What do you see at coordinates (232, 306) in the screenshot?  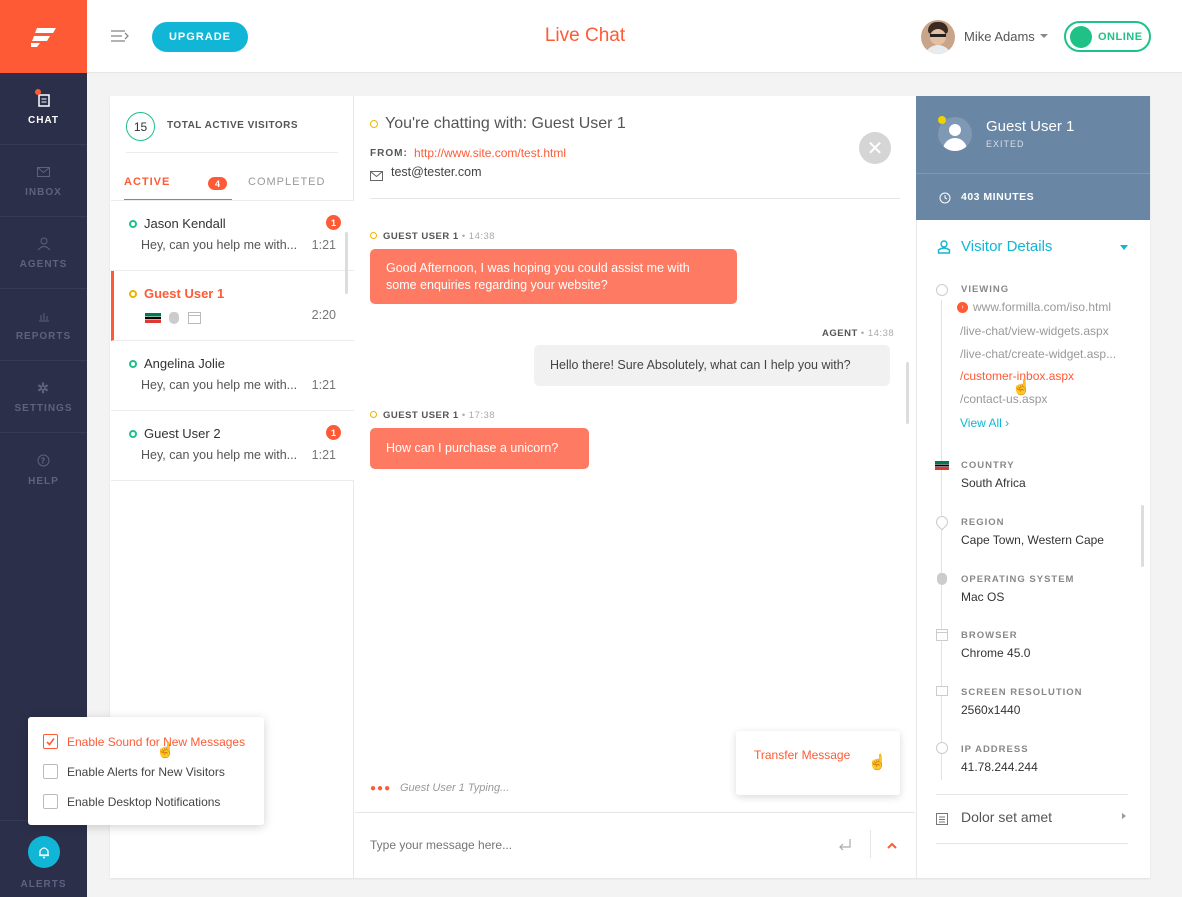 I see `list-item: Guest User 1 2:20` at bounding box center [232, 306].